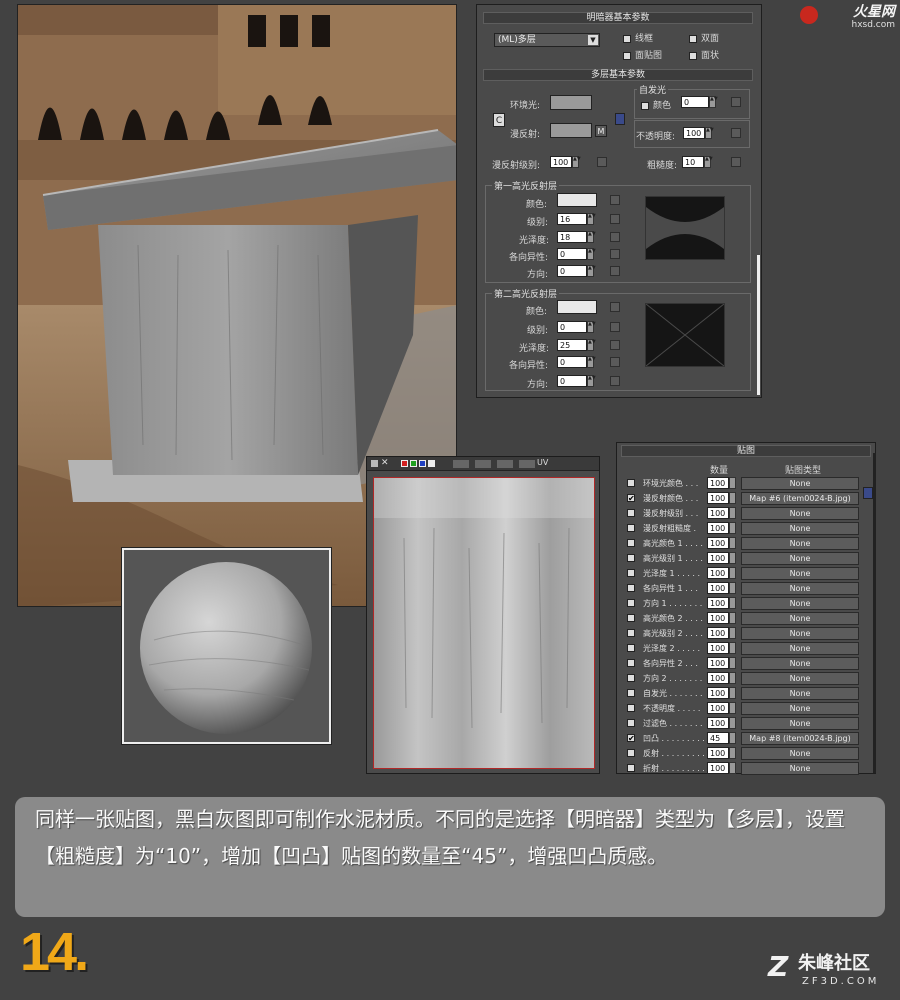 This screenshot has height=1000, width=900. Describe the element at coordinates (572, 362) in the screenshot. I see `spec2-aniso-value: 0` at that location.